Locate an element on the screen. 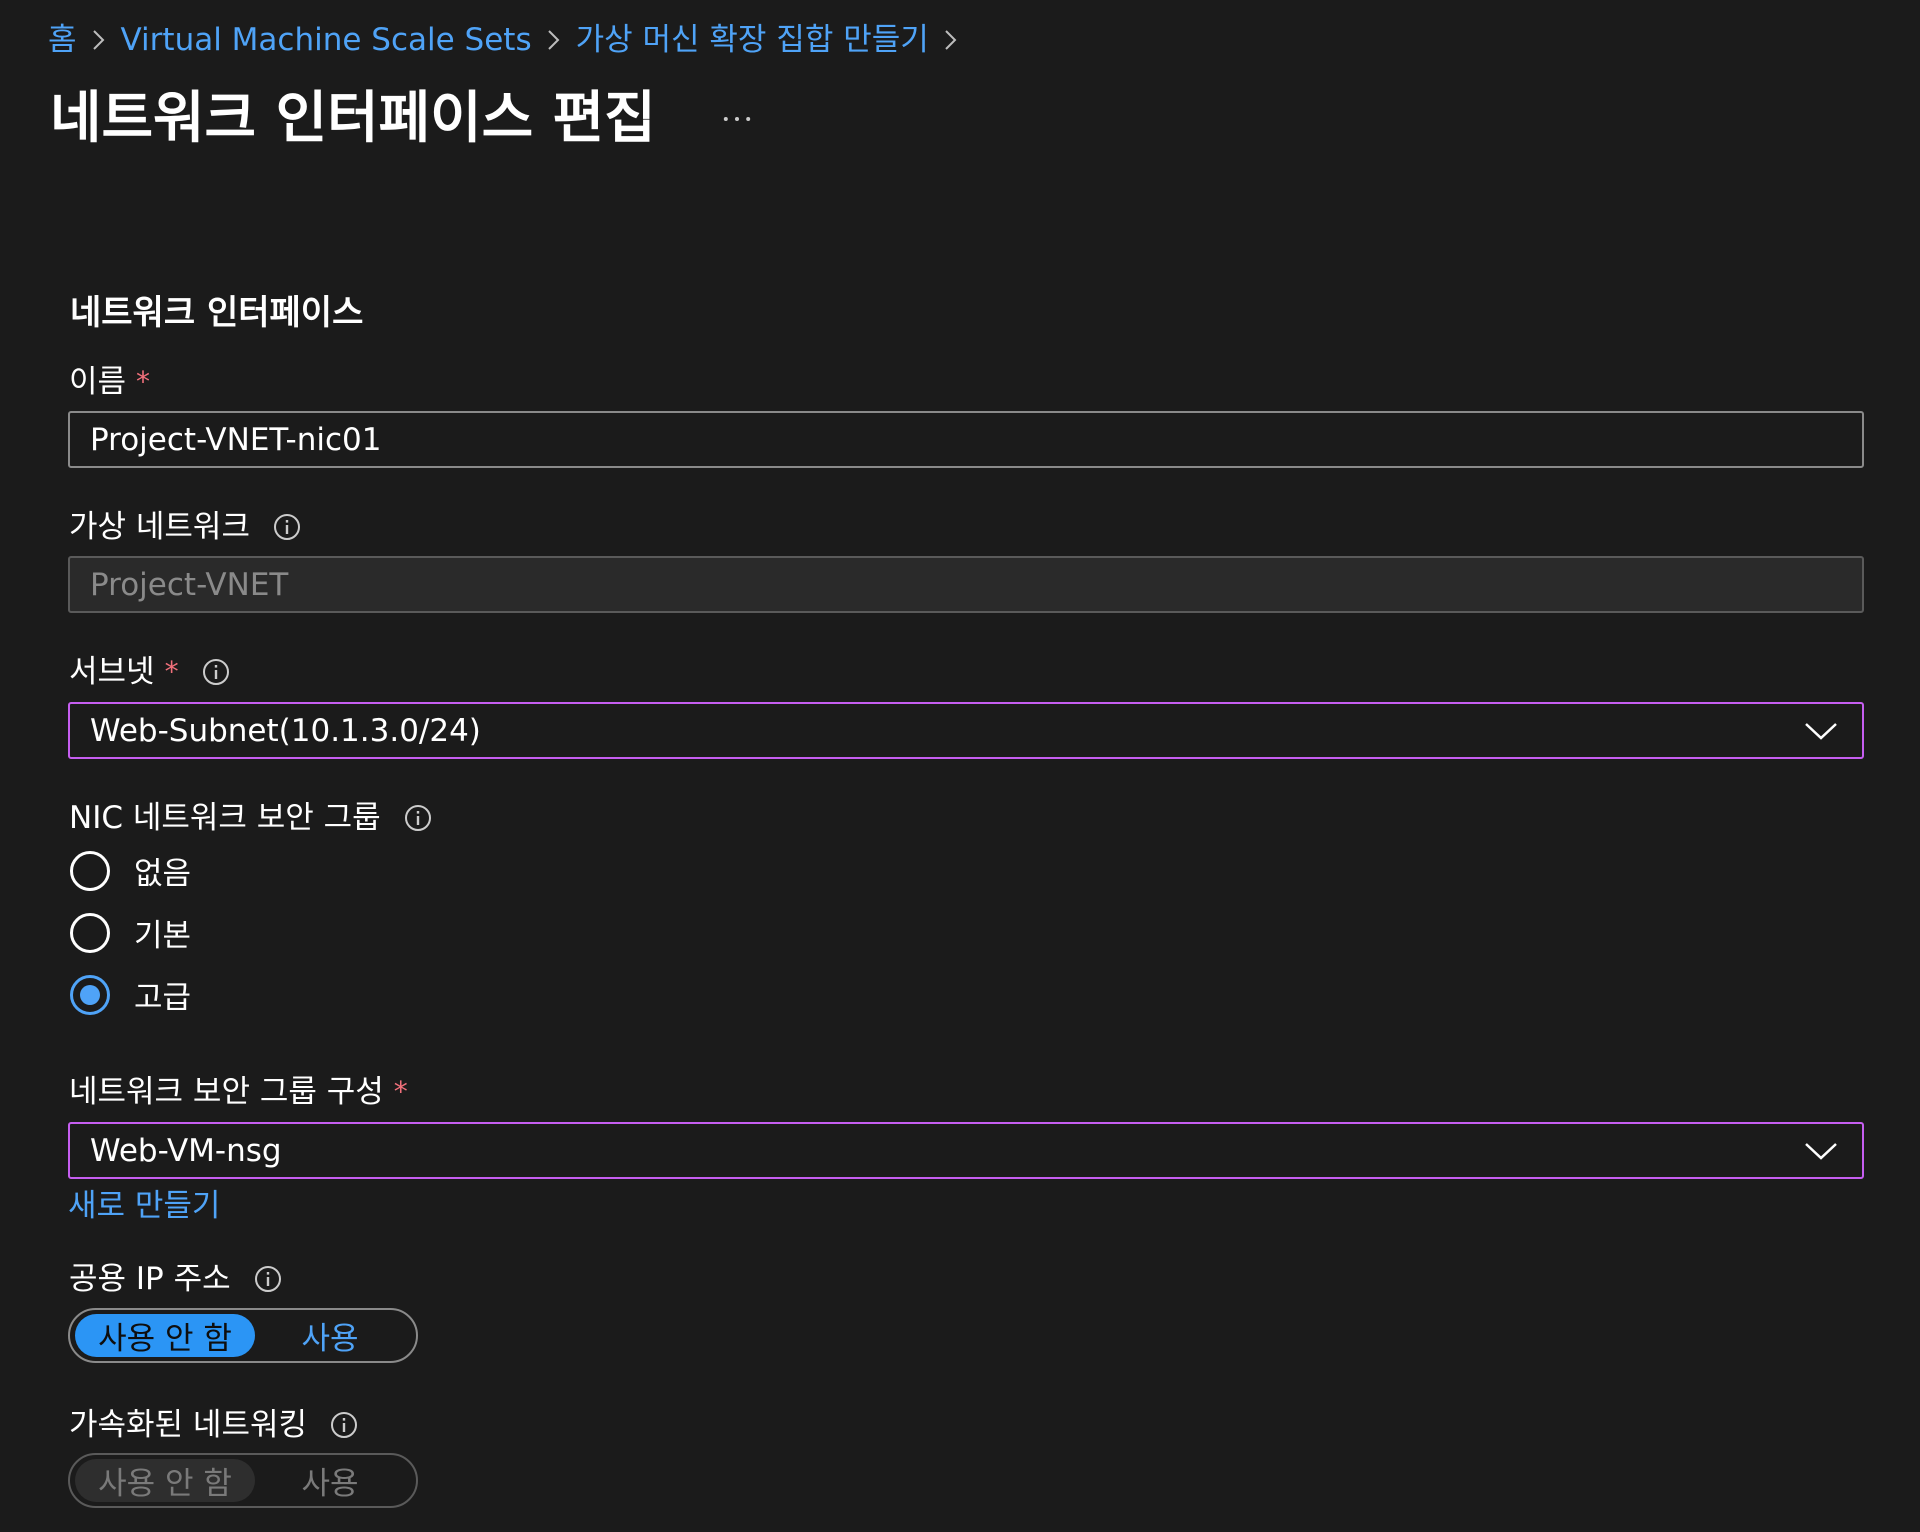 Image resolution: width=1920 pixels, height=1532 pixels. create-new-link: 새로 만들기 is located at coordinates (144, 1202).